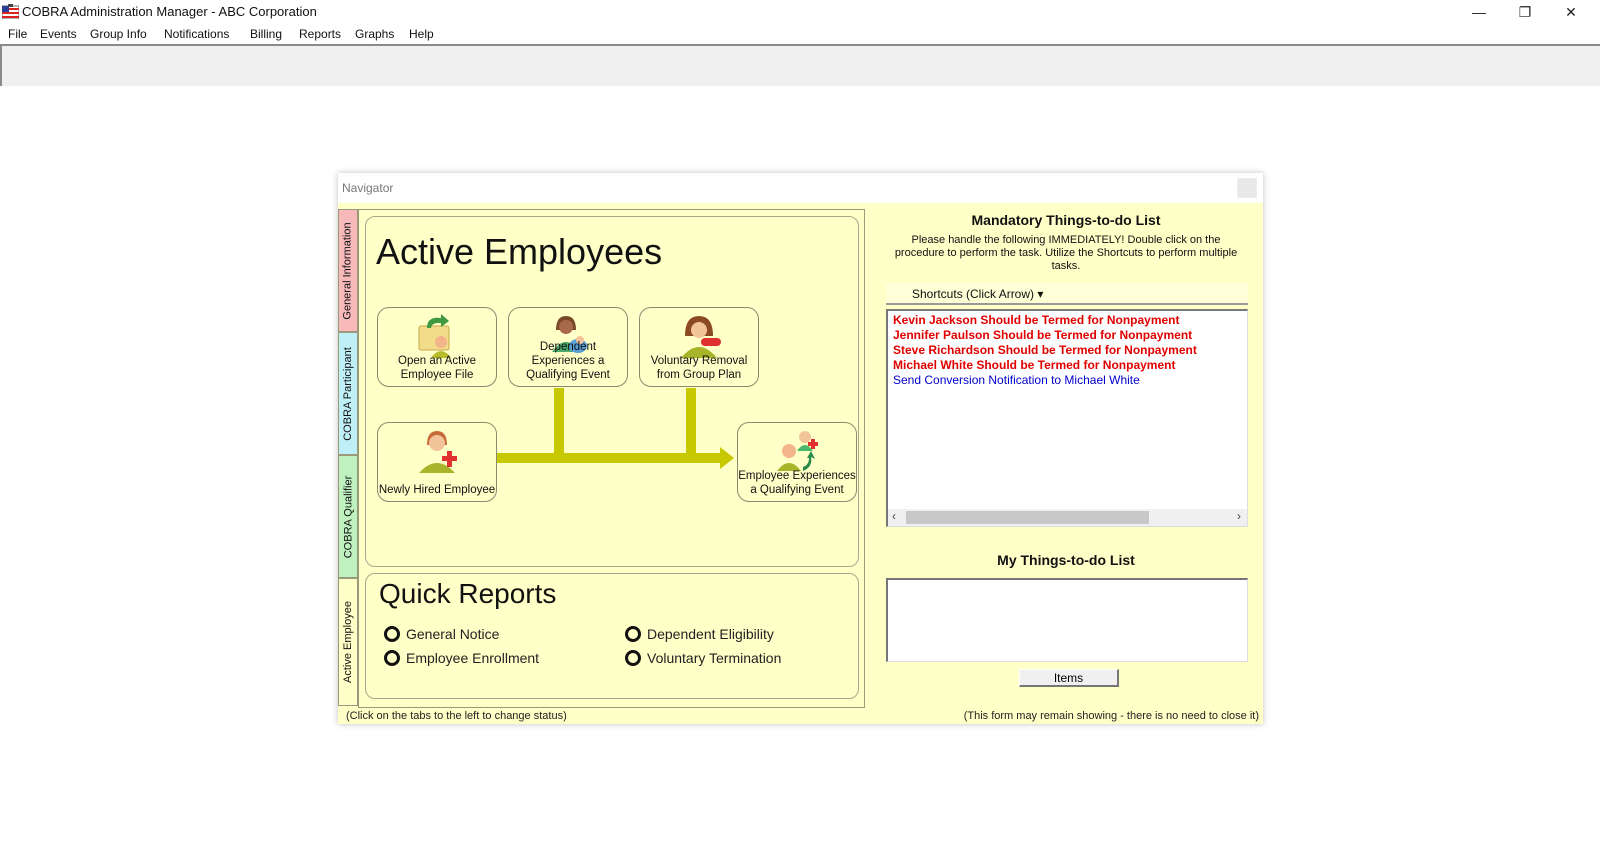 The height and width of the screenshot is (858, 1600). Describe the element at coordinates (437, 368) in the screenshot. I see `tile-label: Open an Active Employee File` at that location.